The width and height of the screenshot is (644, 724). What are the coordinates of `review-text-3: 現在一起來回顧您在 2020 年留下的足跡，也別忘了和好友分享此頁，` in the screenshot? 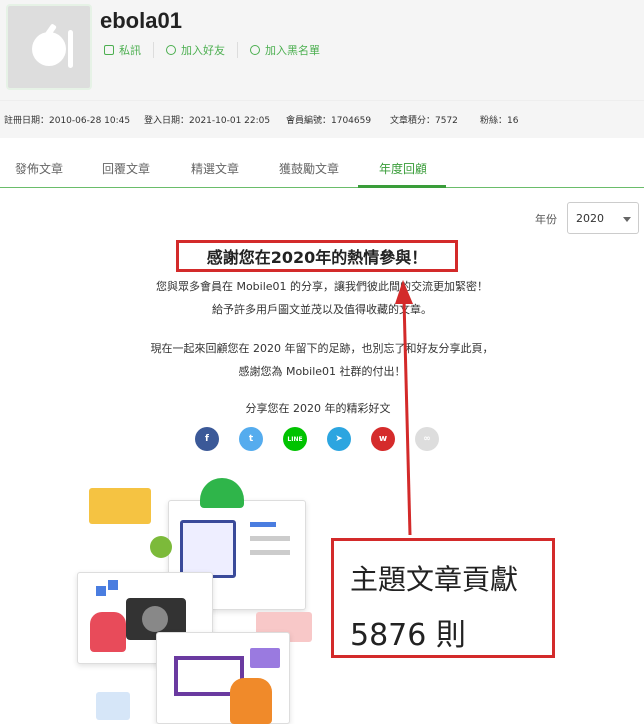 It's located at (322, 348).